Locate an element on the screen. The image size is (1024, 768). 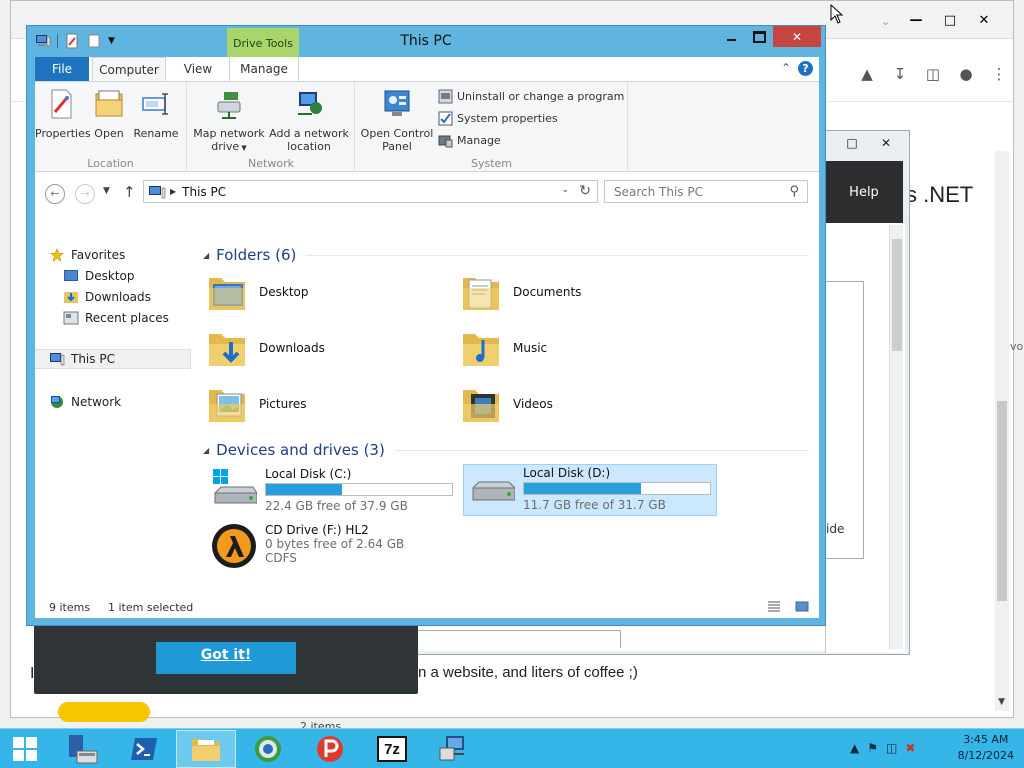
tab-file: File is located at coordinates (62, 69).